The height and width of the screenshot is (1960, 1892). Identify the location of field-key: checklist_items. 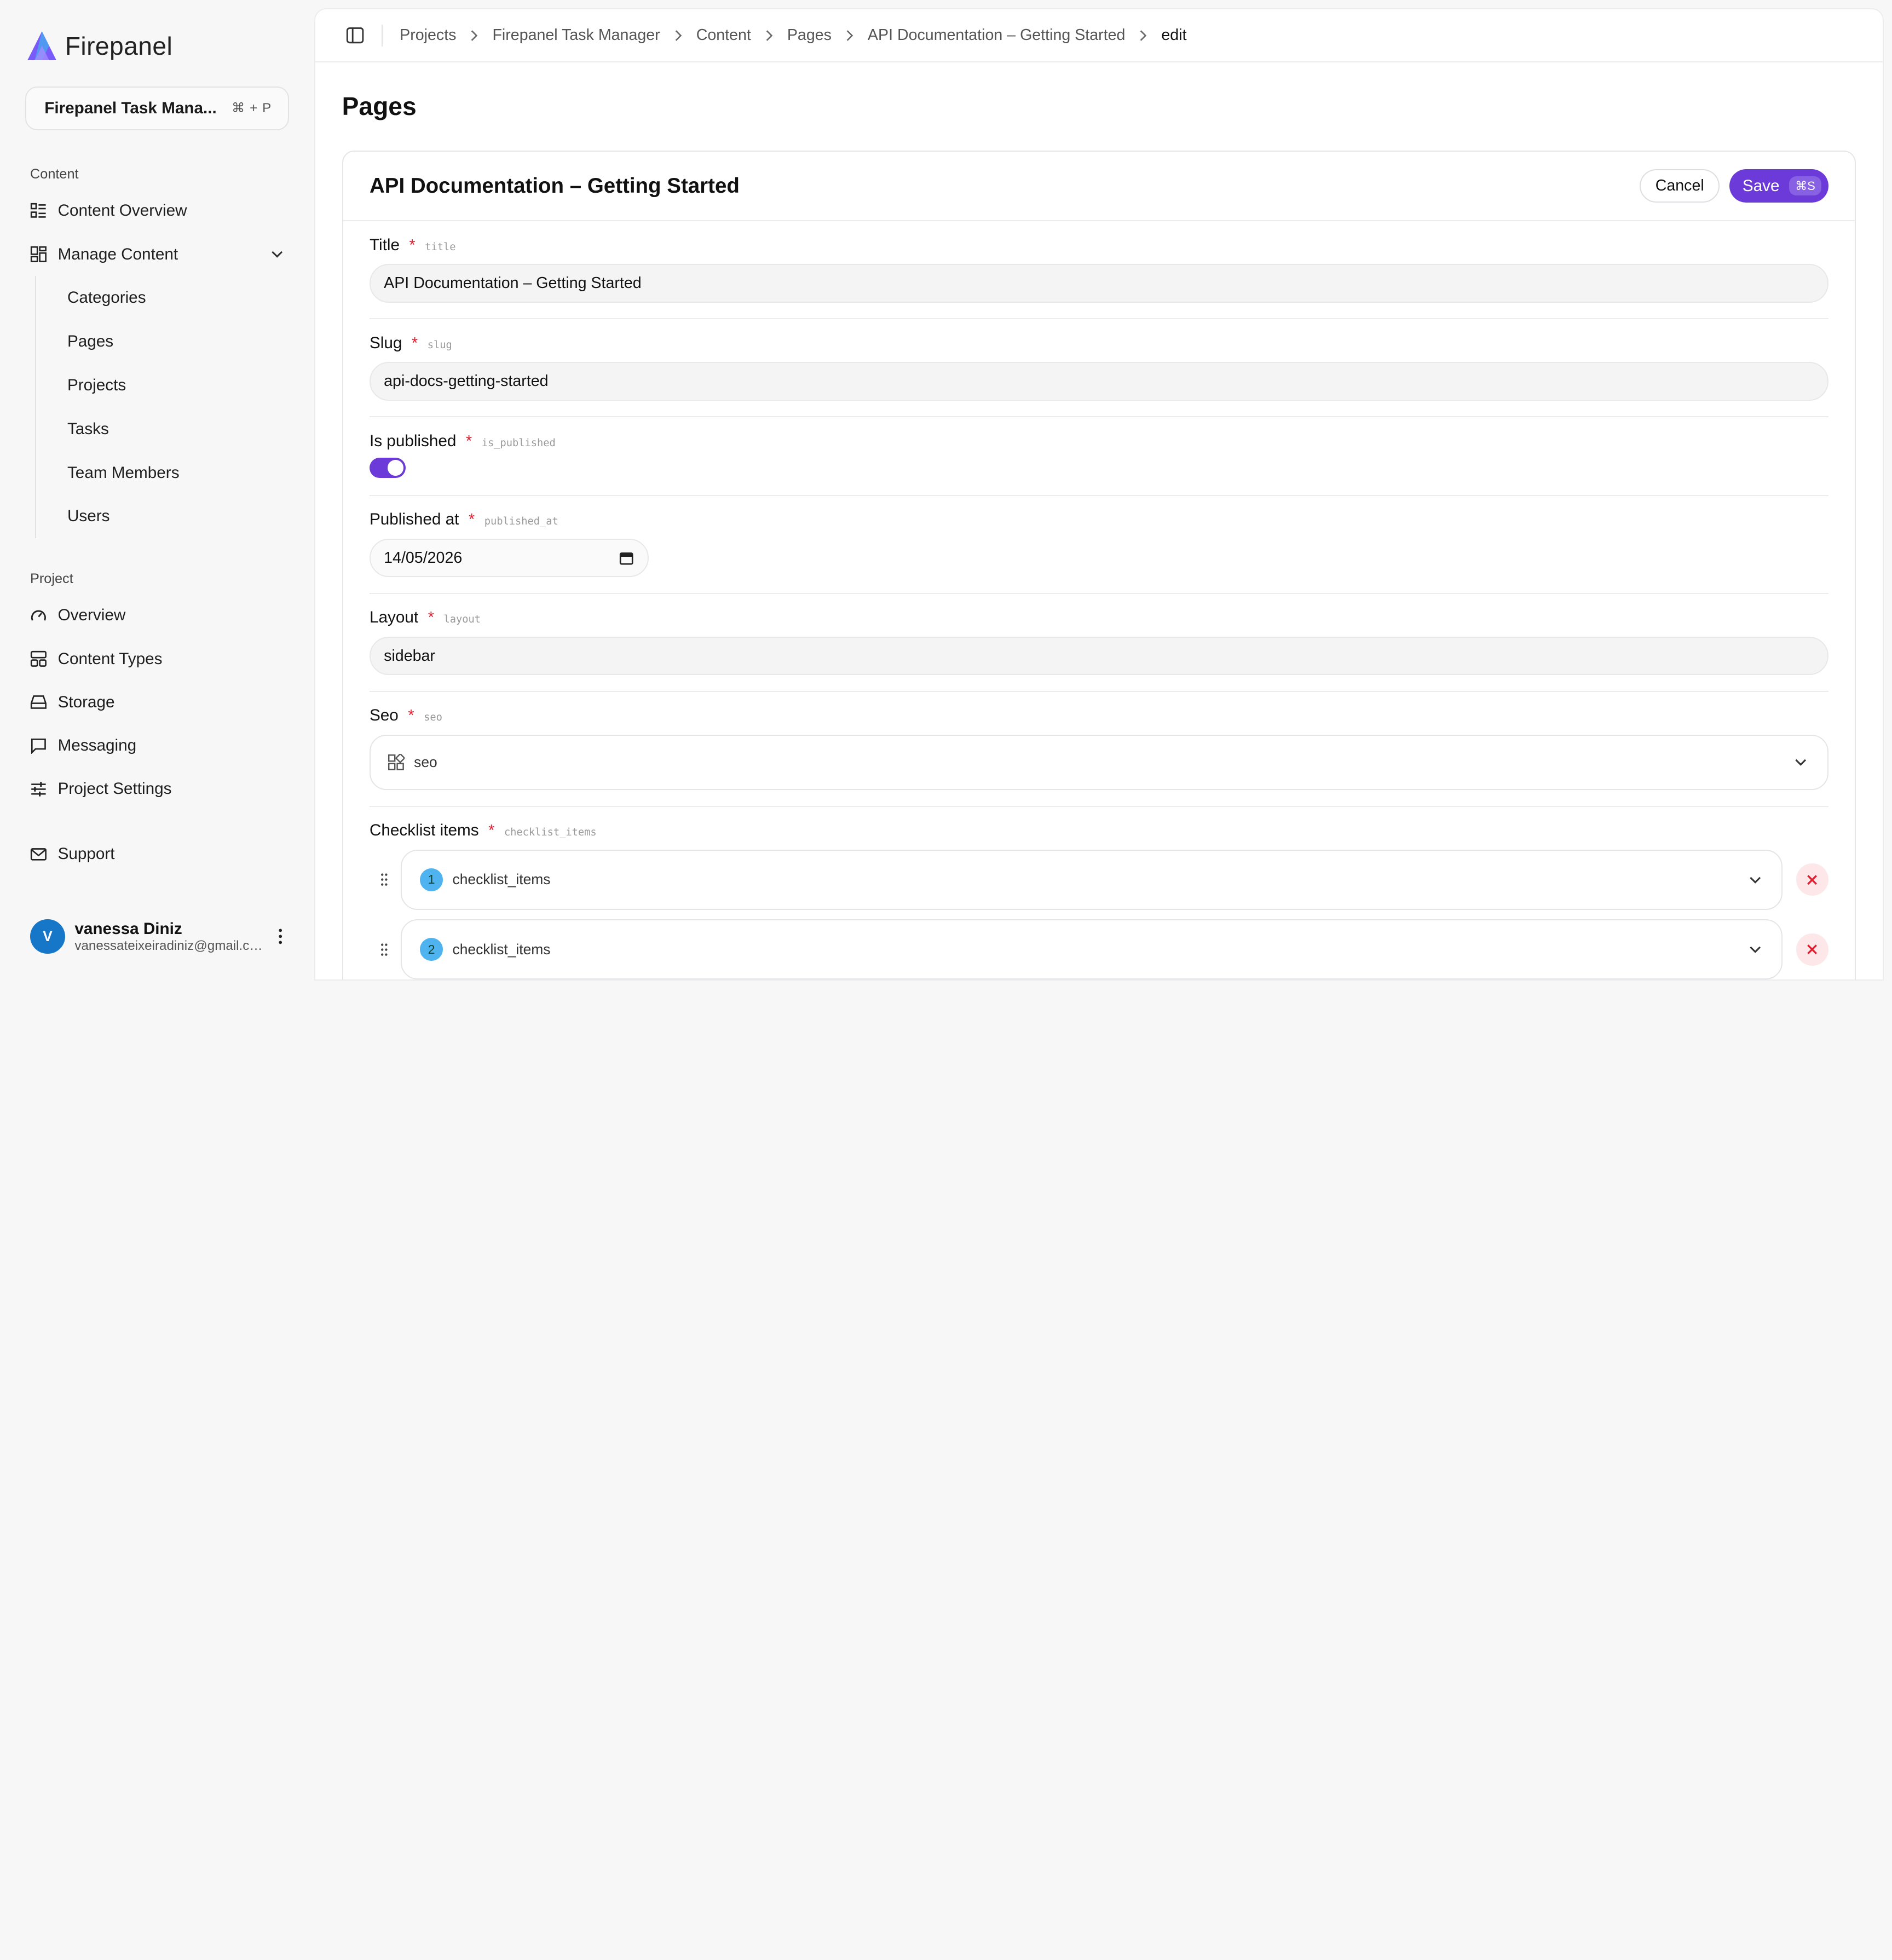
(550, 833).